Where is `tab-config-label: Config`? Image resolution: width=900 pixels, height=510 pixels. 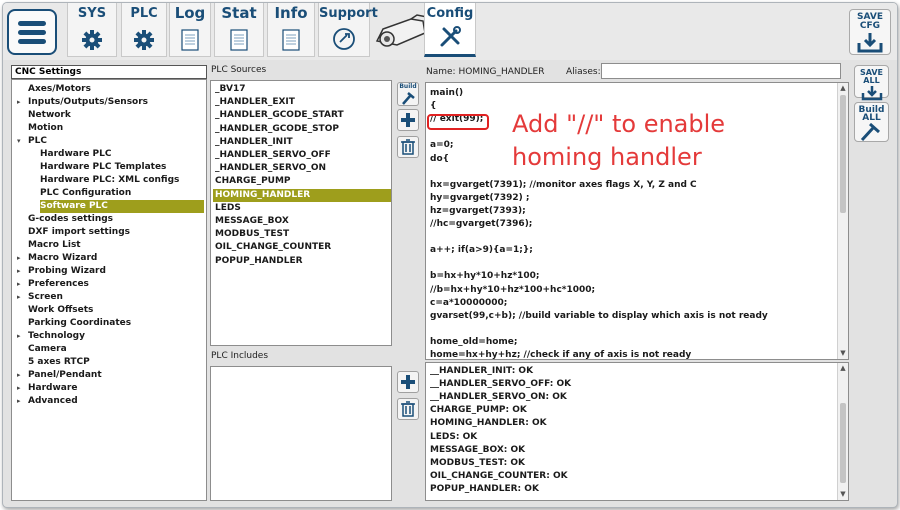 tab-config-label: Config is located at coordinates (450, 13).